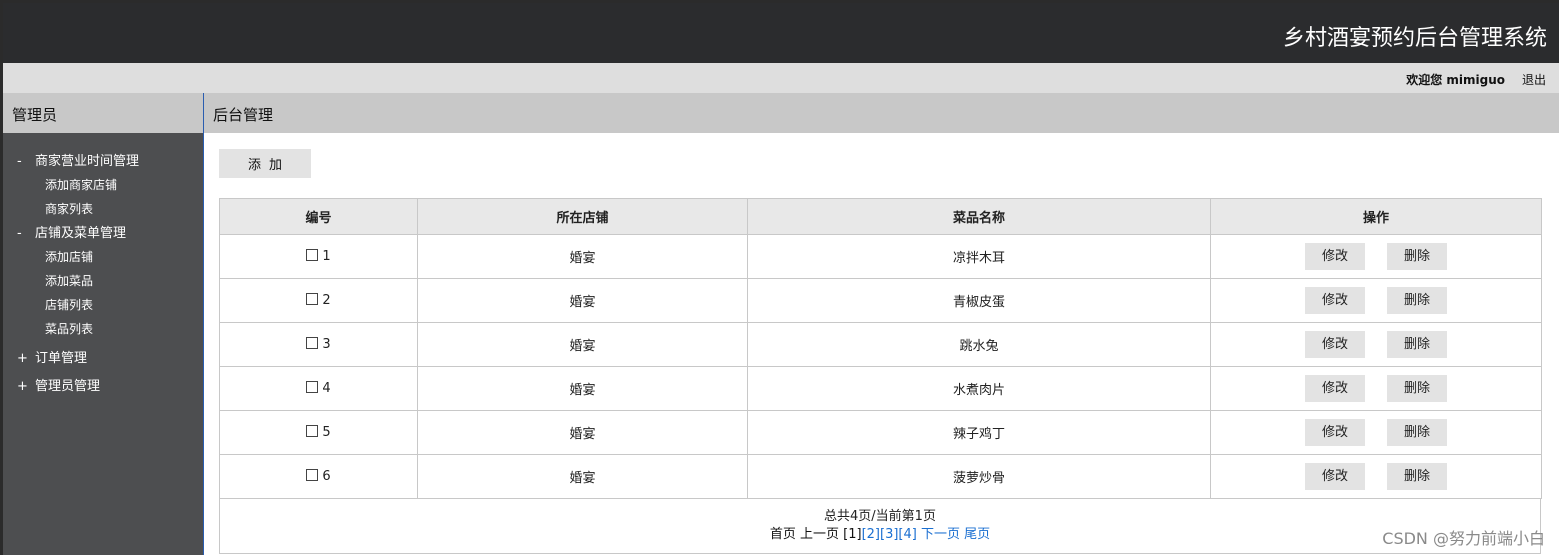 Image resolution: width=1559 pixels, height=555 pixels. Describe the element at coordinates (819, 534) in the screenshot. I see `prev-page-link: 上一页` at that location.